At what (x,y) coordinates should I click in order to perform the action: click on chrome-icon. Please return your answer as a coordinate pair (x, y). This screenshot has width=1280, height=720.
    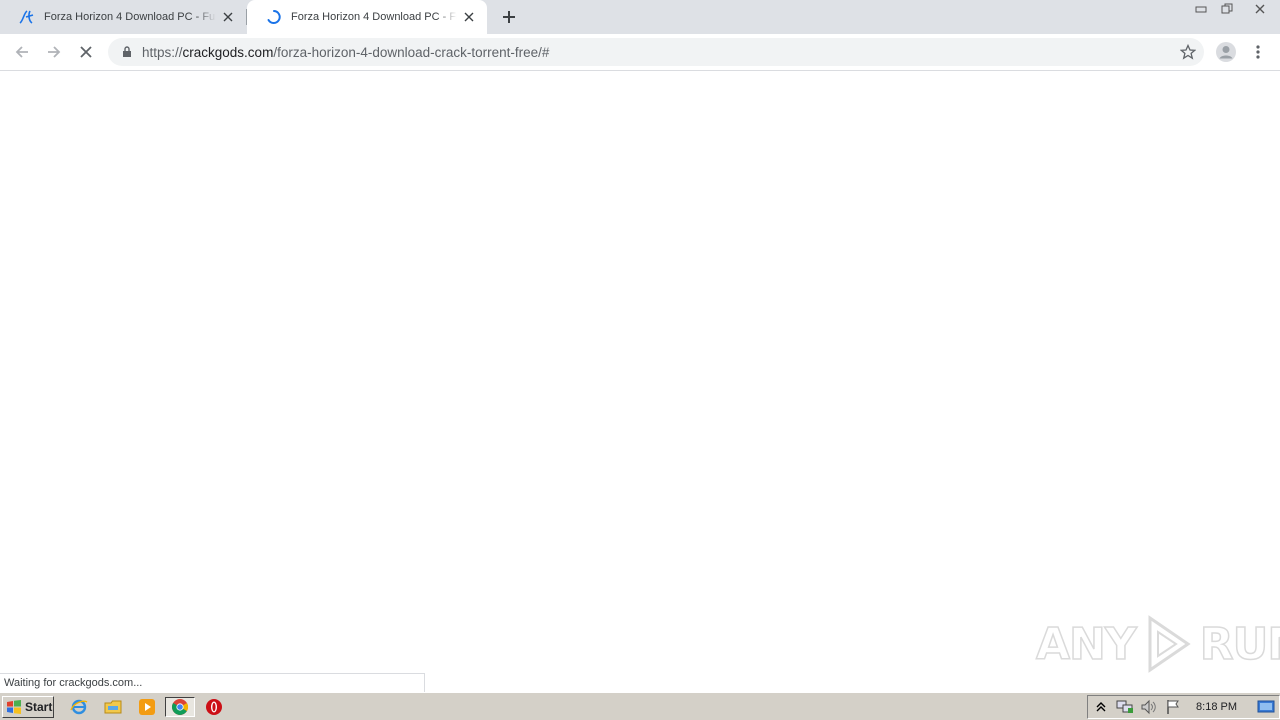
    Looking at the image, I should click on (180, 707).